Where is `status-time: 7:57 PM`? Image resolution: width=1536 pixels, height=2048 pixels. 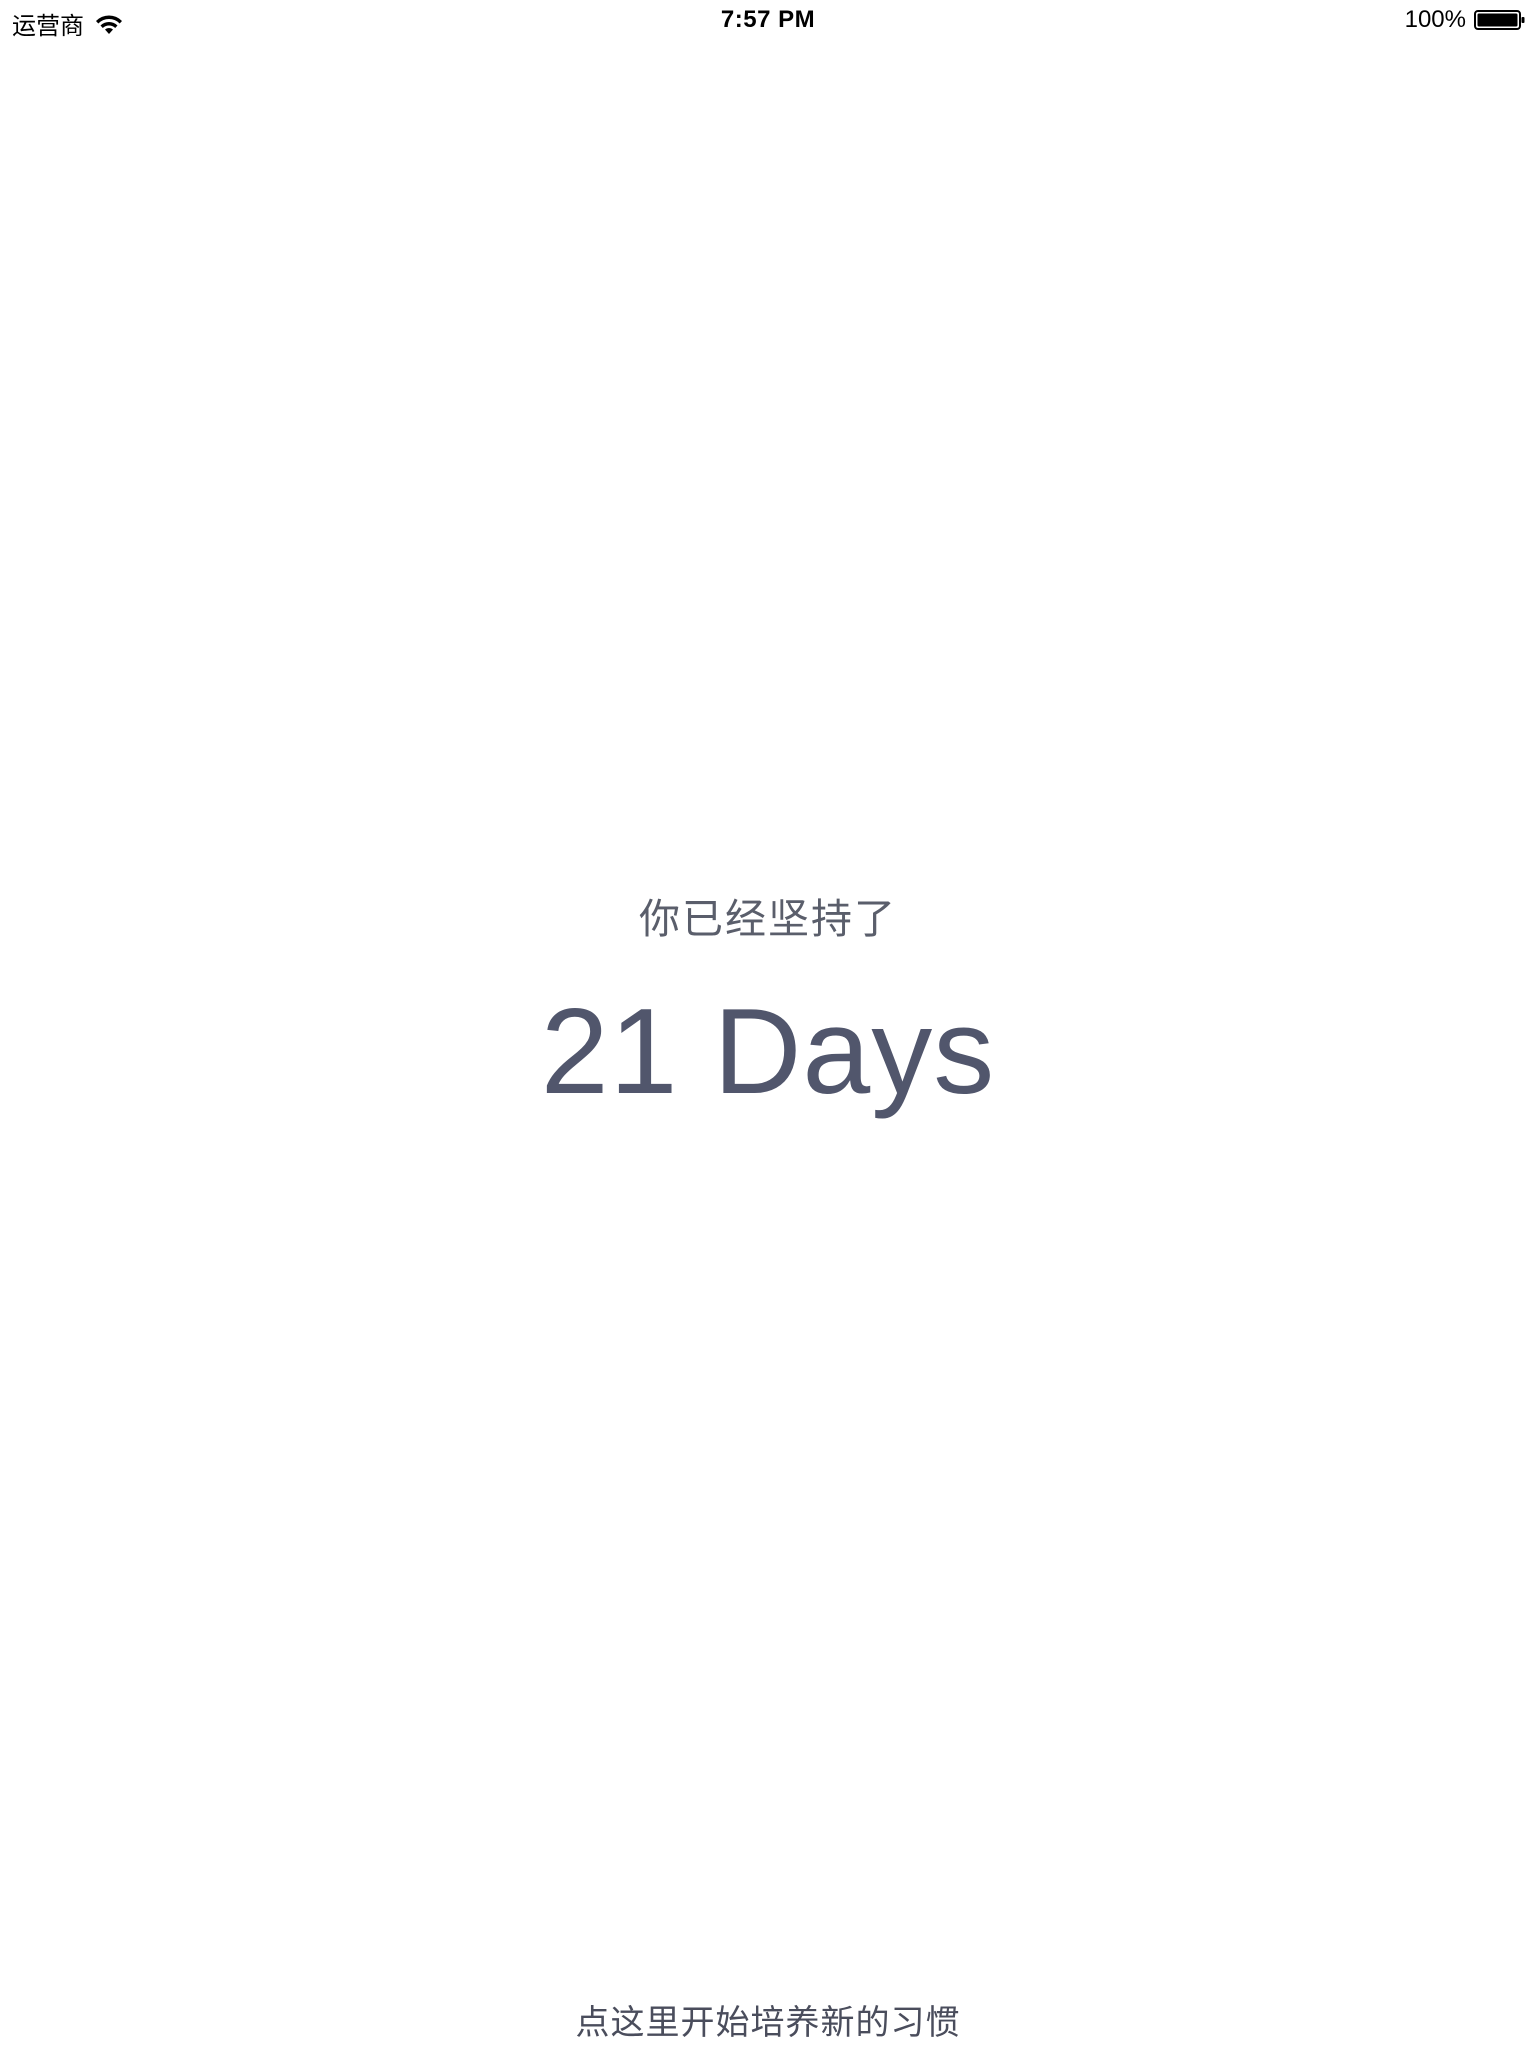 status-time: 7:57 PM is located at coordinates (768, 19).